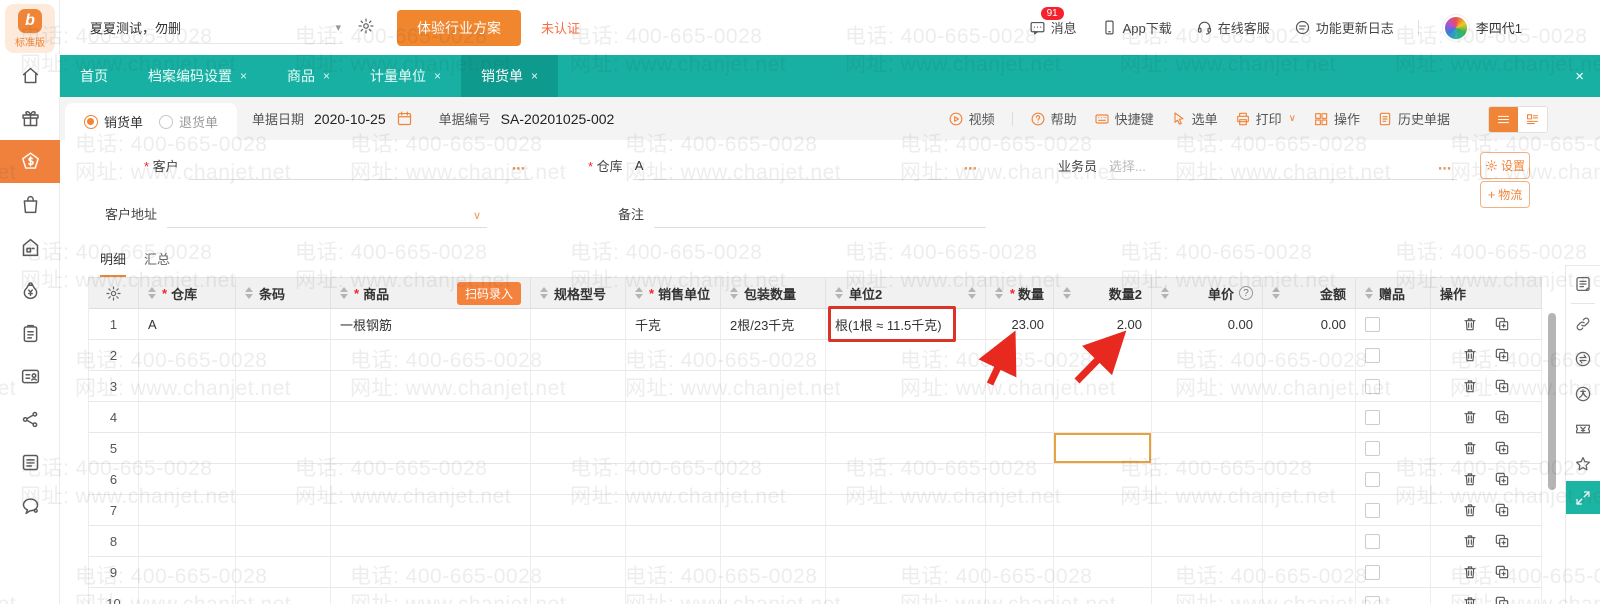 Image resolution: width=1600 pixels, height=604 pixels. I want to click on col-header-sale_unit: * 销售单位, so click(673, 293).